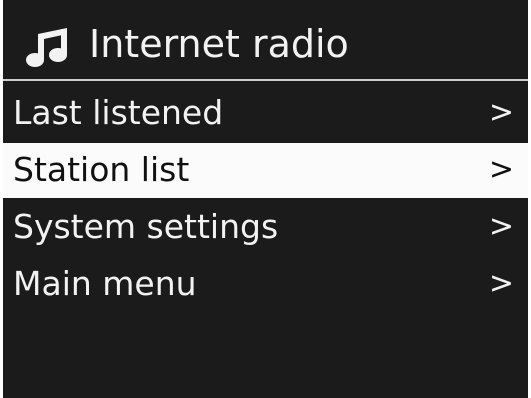 This screenshot has width=531, height=398. What do you see at coordinates (265, 284) in the screenshot?
I see `menu-item-main-menu: Main menu >` at bounding box center [265, 284].